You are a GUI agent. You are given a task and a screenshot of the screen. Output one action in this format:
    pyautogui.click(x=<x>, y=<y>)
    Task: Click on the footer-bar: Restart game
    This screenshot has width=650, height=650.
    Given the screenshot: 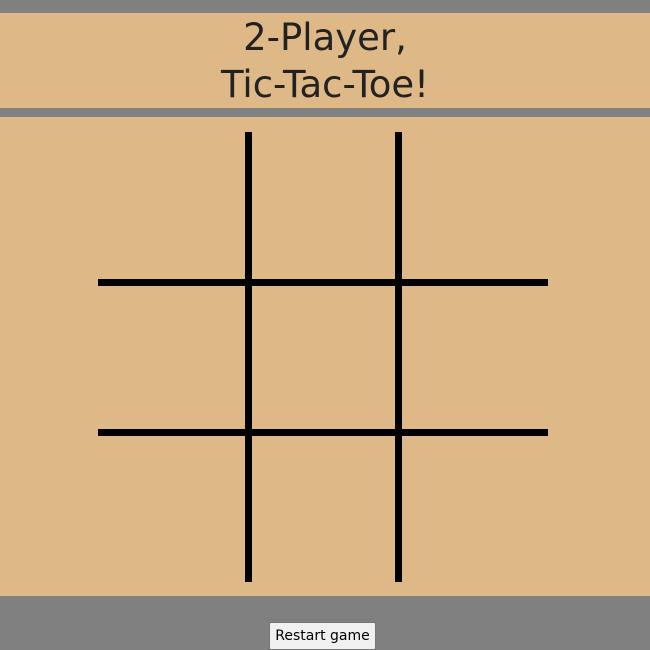 What is the action you would take?
    pyautogui.click(x=325, y=623)
    